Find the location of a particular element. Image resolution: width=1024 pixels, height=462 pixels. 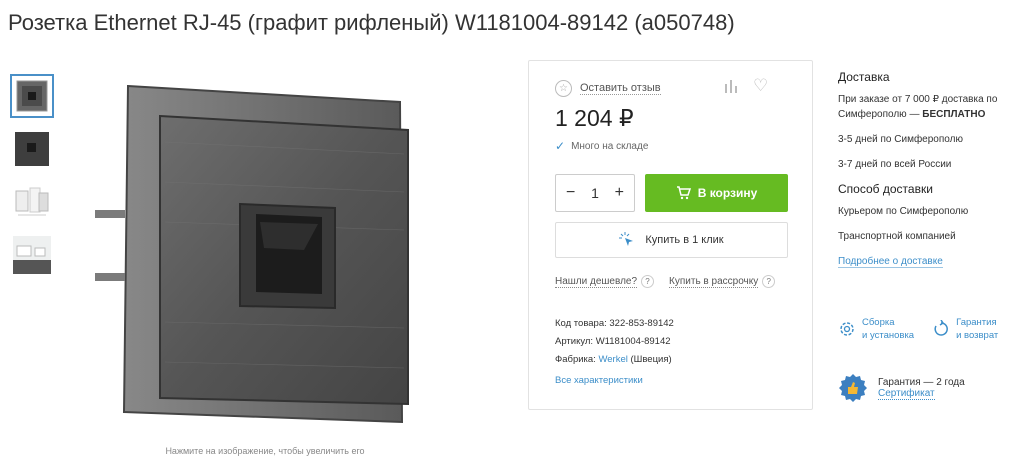

russia-delivery-days: 3-7 дней по всей России is located at coordinates (895, 164).